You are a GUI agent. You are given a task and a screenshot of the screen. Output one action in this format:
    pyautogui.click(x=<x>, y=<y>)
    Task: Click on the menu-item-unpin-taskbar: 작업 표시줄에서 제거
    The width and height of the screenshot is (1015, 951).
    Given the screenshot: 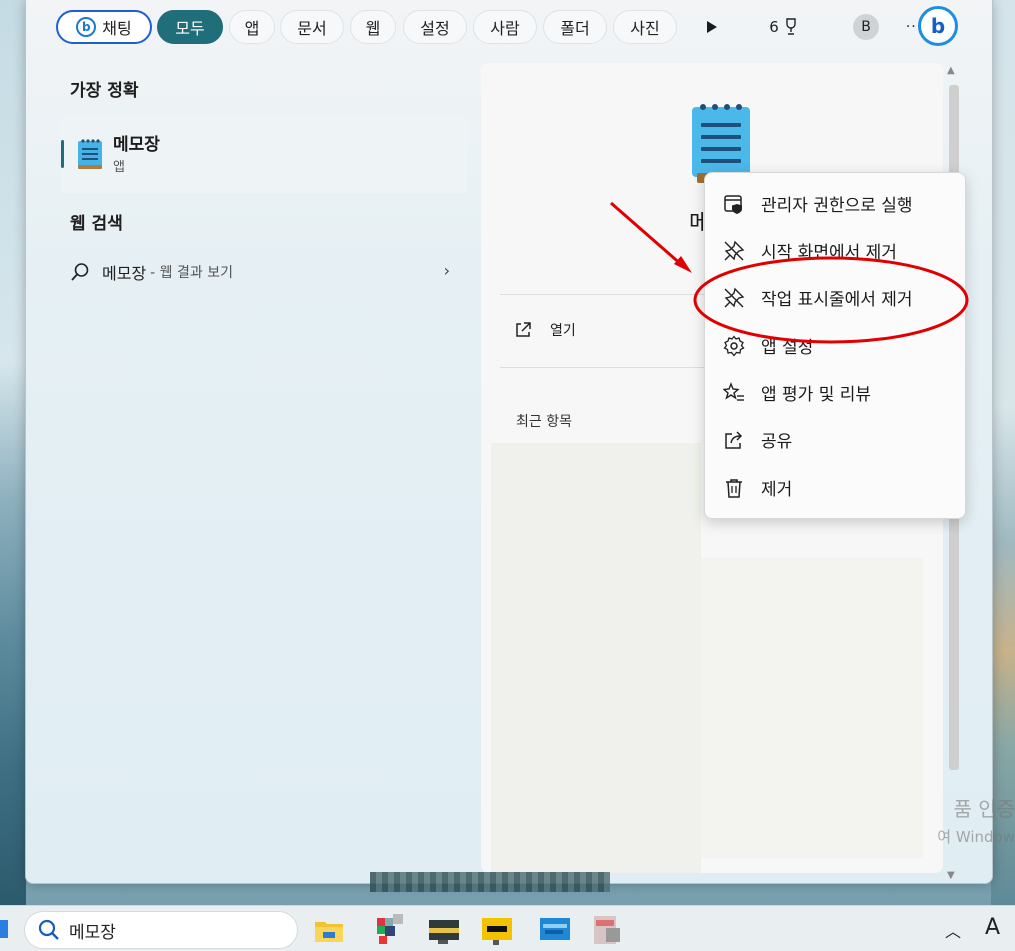 What is the action you would take?
    pyautogui.click(x=836, y=297)
    